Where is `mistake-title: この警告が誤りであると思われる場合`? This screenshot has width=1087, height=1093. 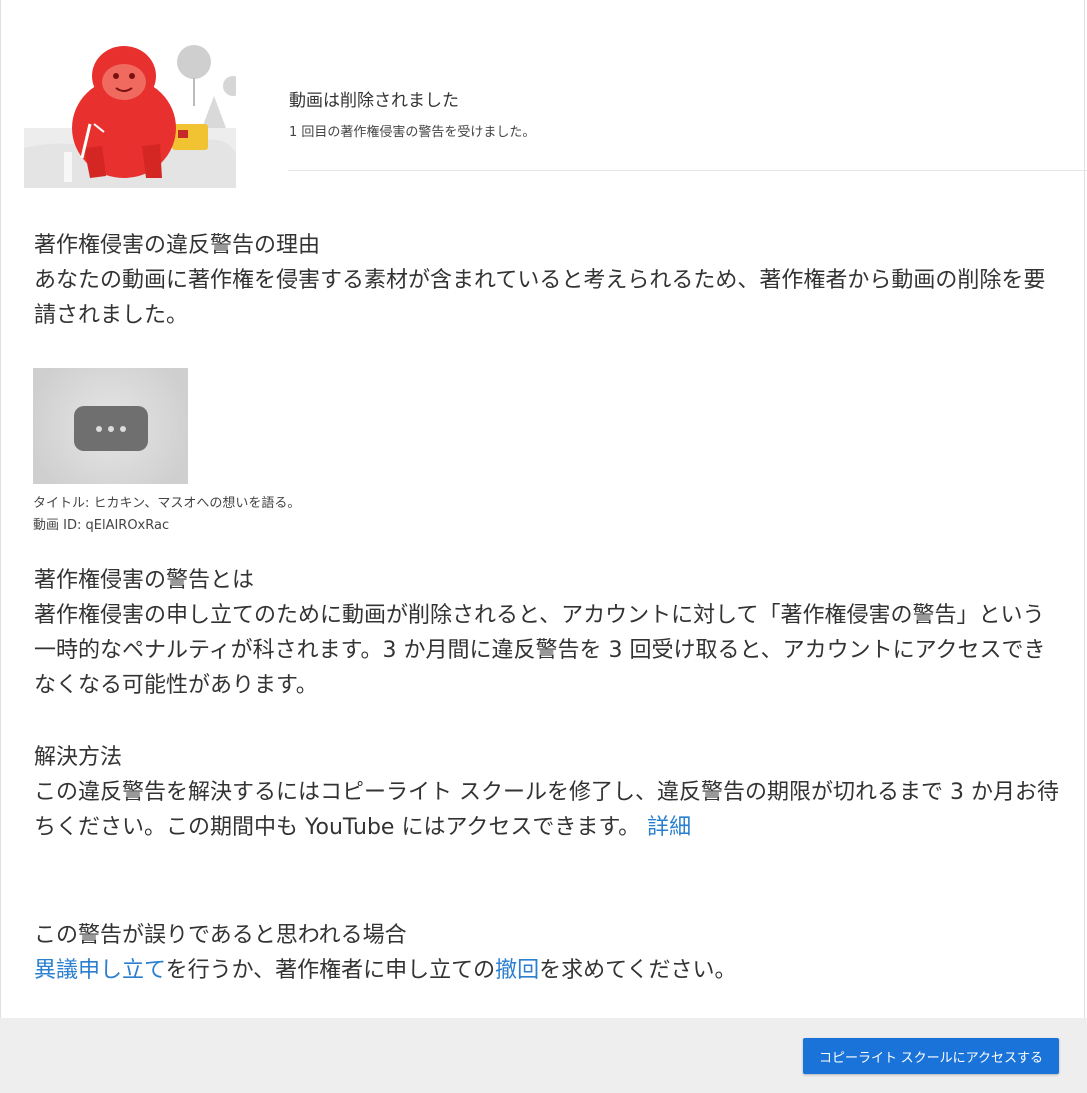
mistake-title: この警告が誤りであると思われる場合 is located at coordinates (220, 935).